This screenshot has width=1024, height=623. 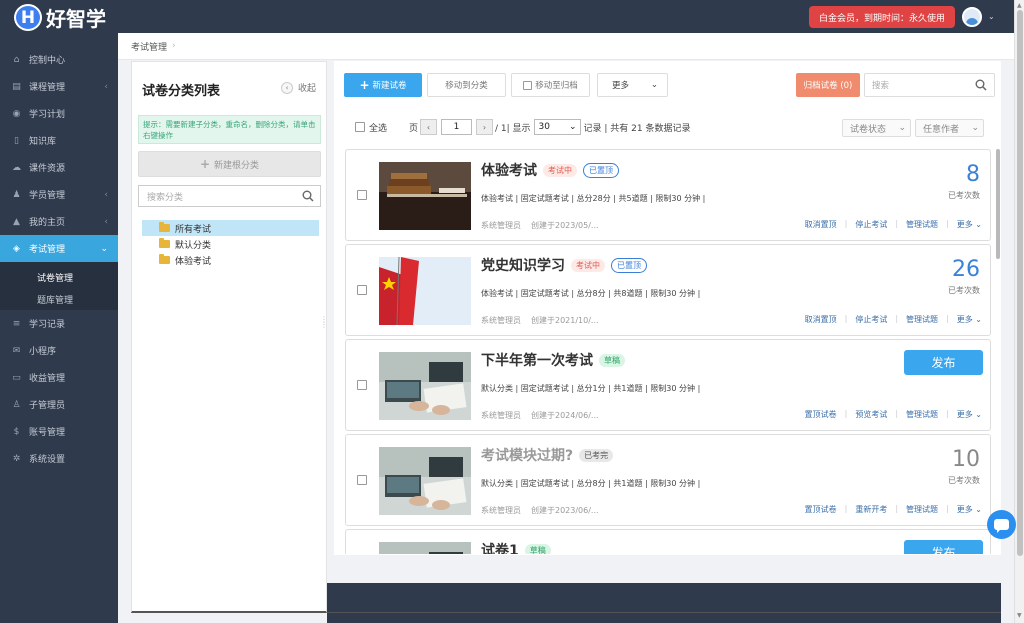 What do you see at coordinates (360, 127) in the screenshot?
I see `select-all-checkbox` at bounding box center [360, 127].